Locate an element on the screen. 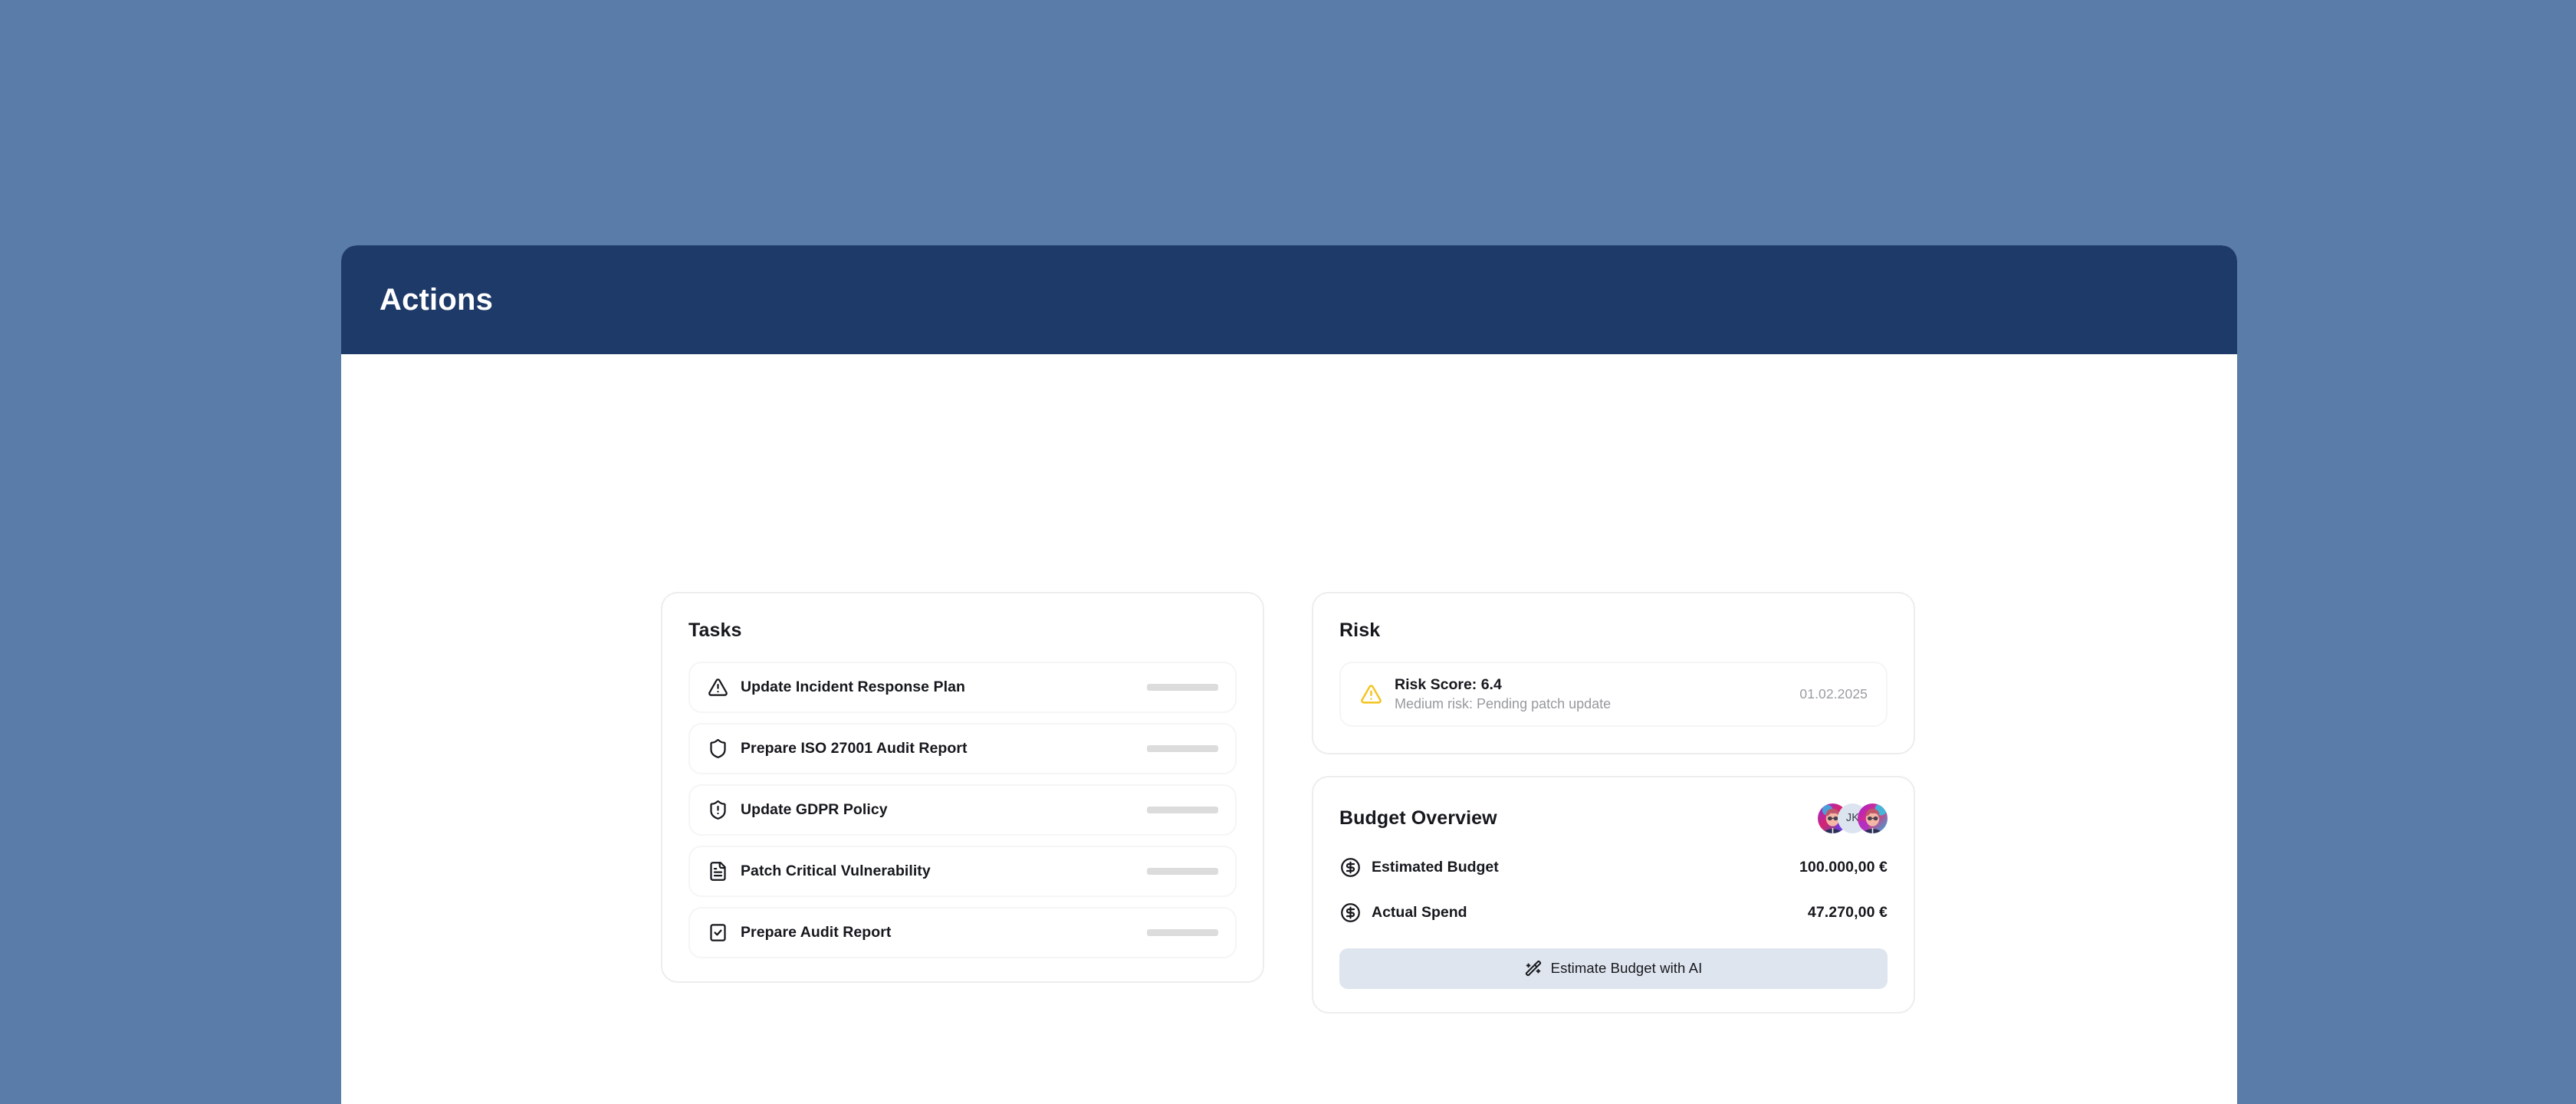 The width and height of the screenshot is (2576, 1104). risk-card-title: Risk is located at coordinates (1360, 630).